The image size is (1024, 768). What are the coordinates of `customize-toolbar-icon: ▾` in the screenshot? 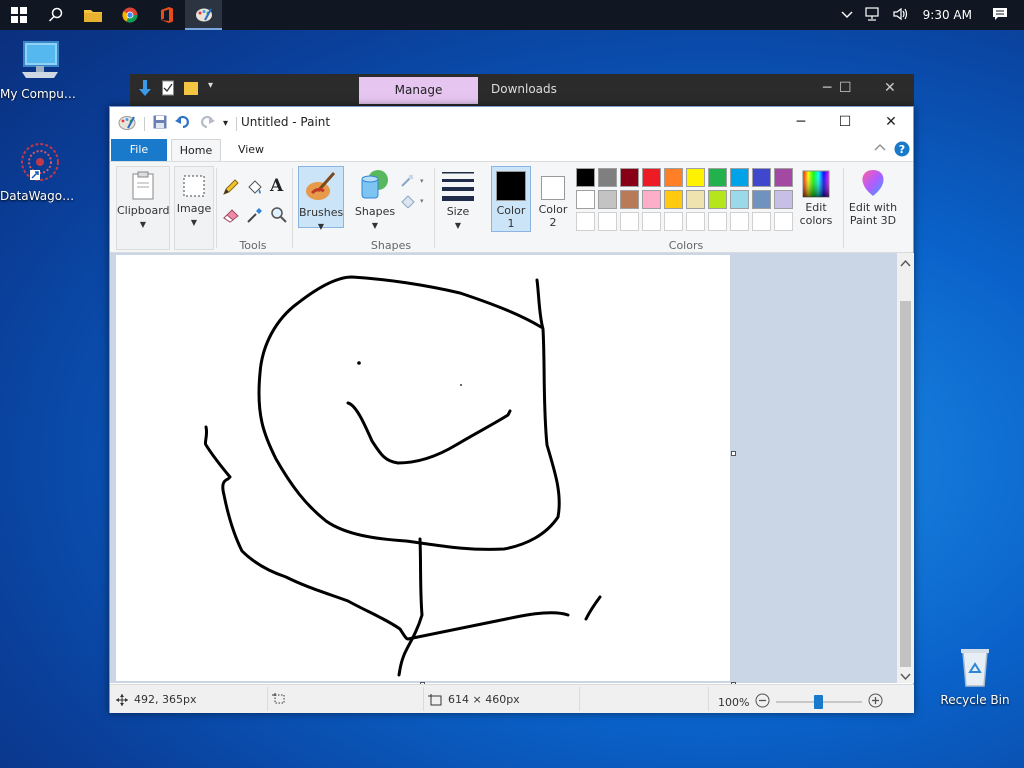 It's located at (210, 90).